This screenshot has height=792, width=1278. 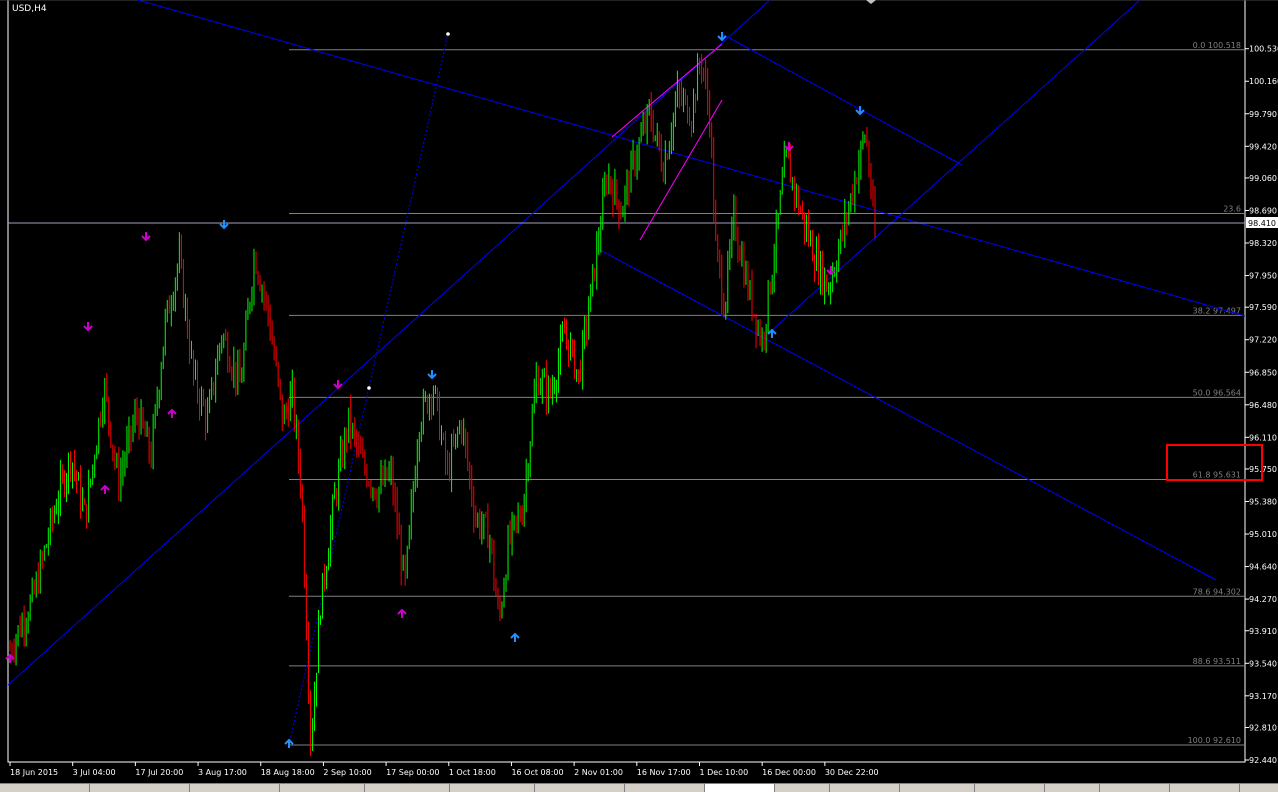 What do you see at coordinates (1232, 209) in the screenshot?
I see `fib-level-label: 23.6` at bounding box center [1232, 209].